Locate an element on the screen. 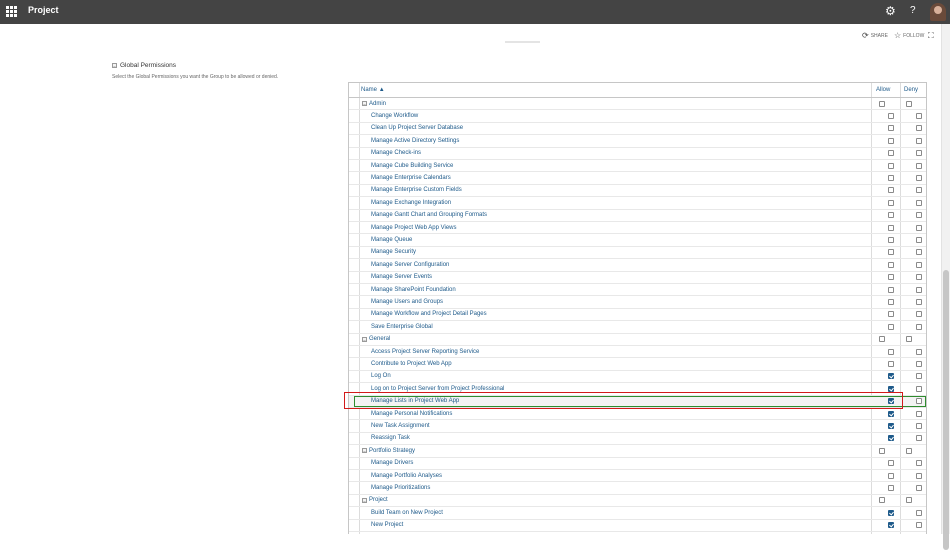 This screenshot has height=550, width=950. permission-row: New Project is located at coordinates (637, 526).